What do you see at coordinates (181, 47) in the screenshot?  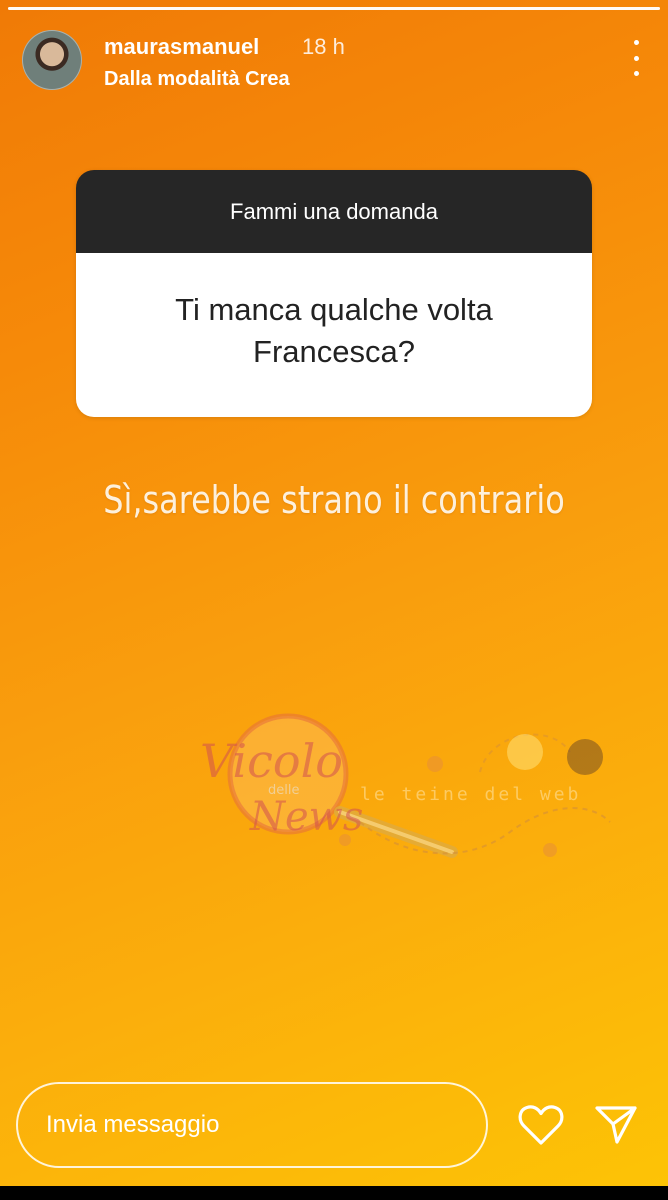 I see `username: maurasmanuel` at bounding box center [181, 47].